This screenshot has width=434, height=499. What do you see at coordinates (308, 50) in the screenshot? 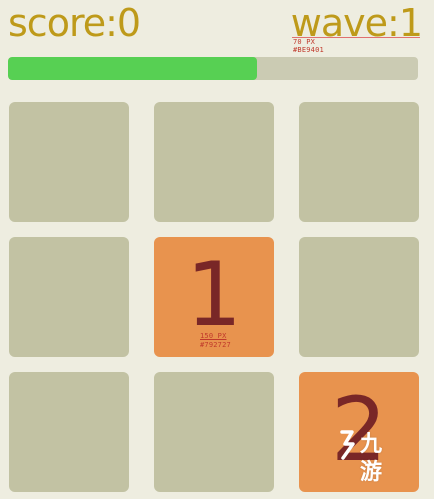
I see `wave-color-annotation: #BE9401` at bounding box center [308, 50].